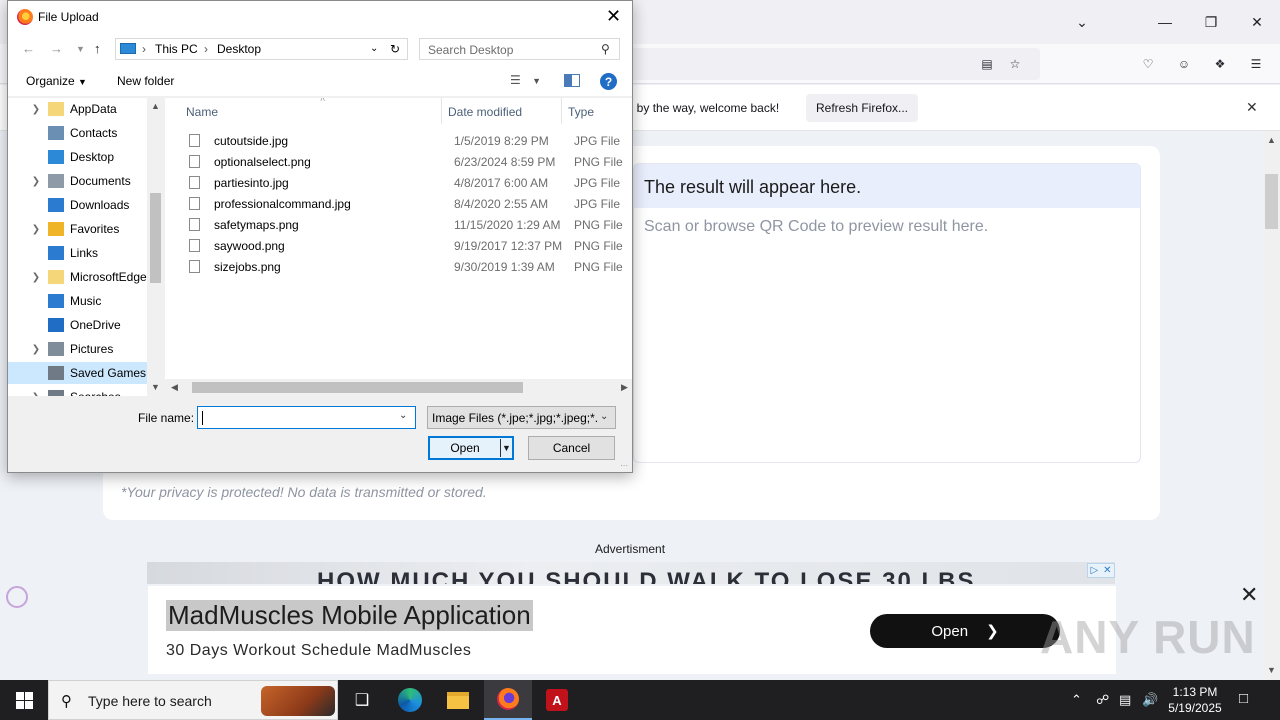 The width and height of the screenshot is (1280, 720). Describe the element at coordinates (56, 81) in the screenshot. I see `organize-button: Organize ▼` at that location.